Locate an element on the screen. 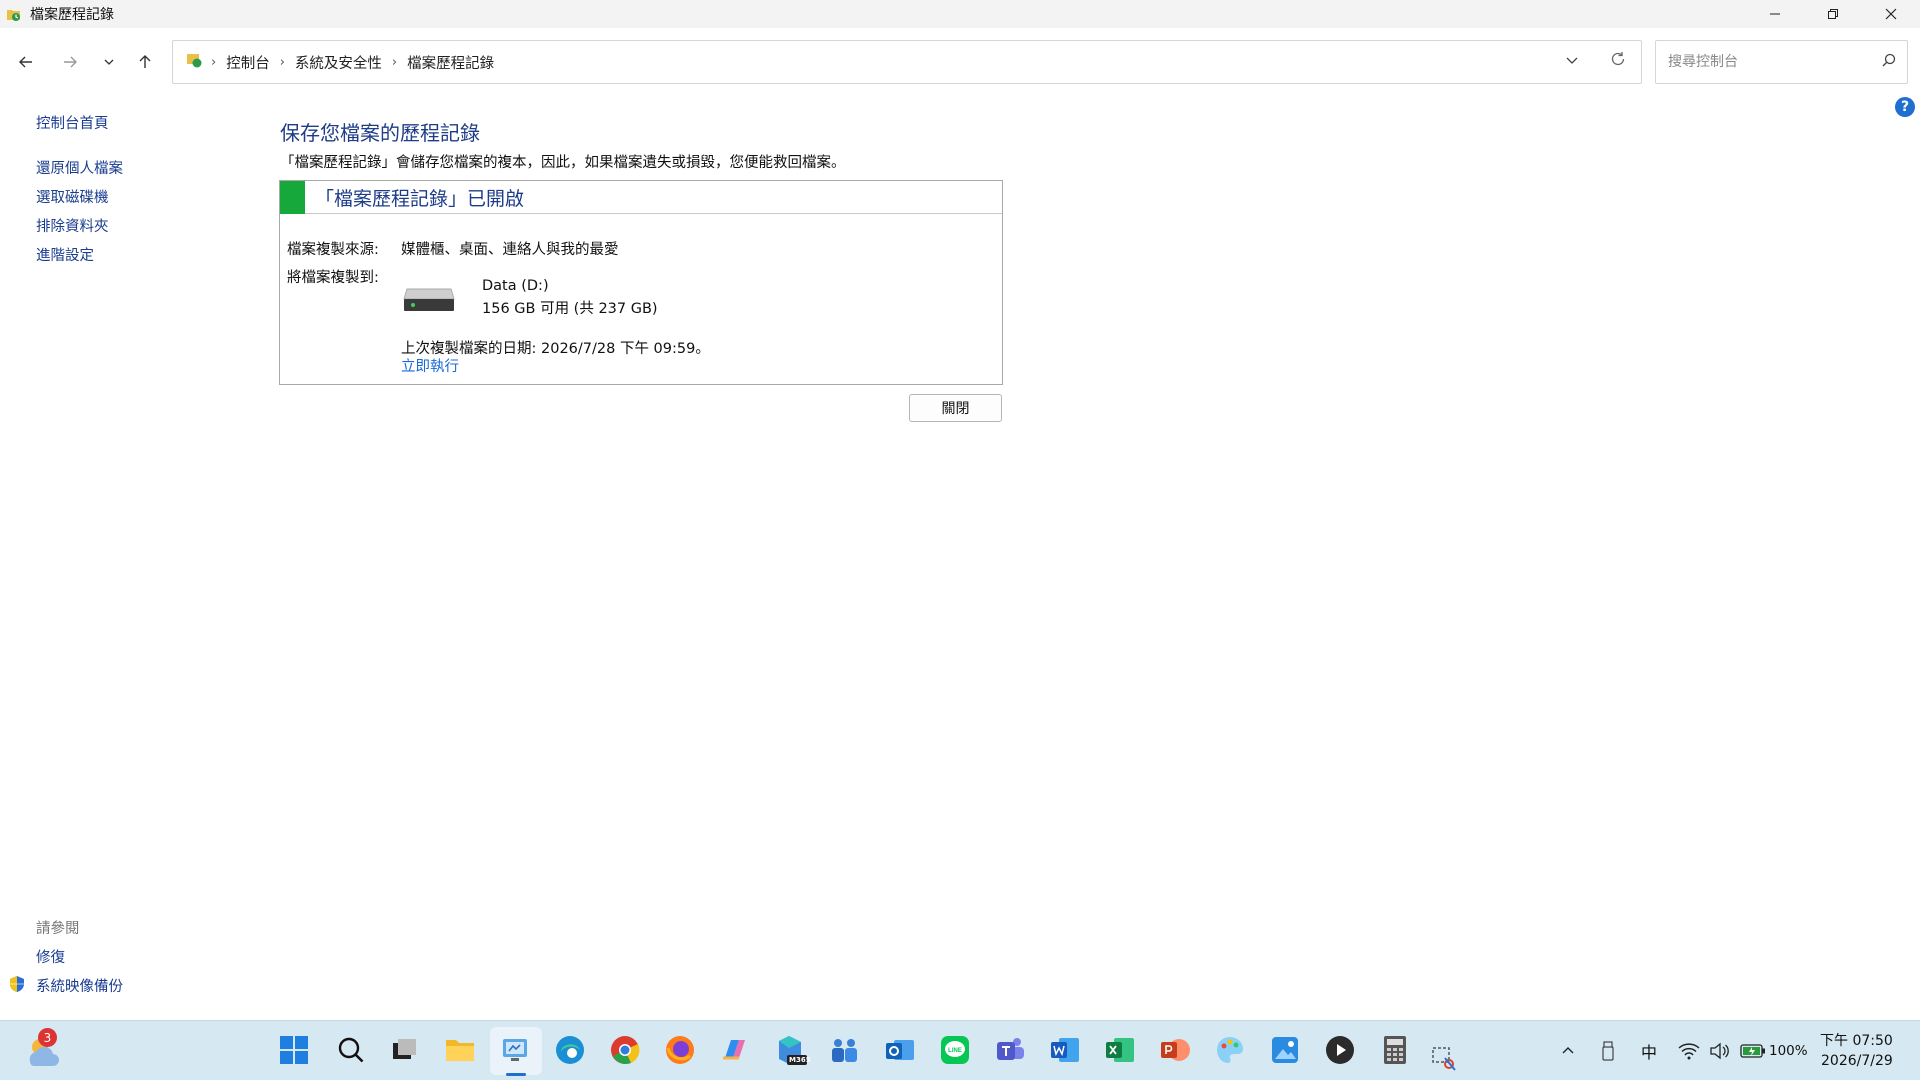 This screenshot has width=1920, height=1081. snipping-tool-icon is located at coordinates (1445, 1058).